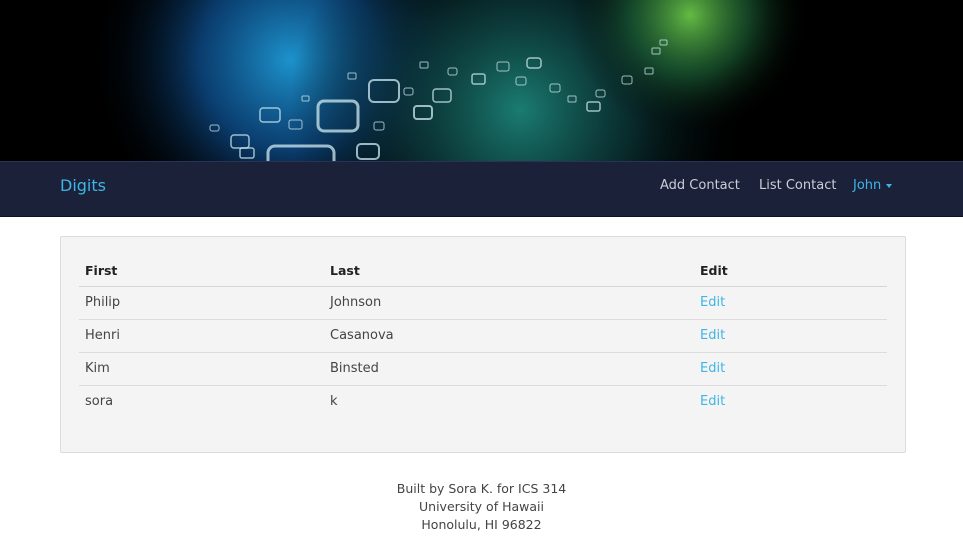 This screenshot has width=963, height=539. What do you see at coordinates (509, 303) in the screenshot?
I see `last-name-cell: Johnson` at bounding box center [509, 303].